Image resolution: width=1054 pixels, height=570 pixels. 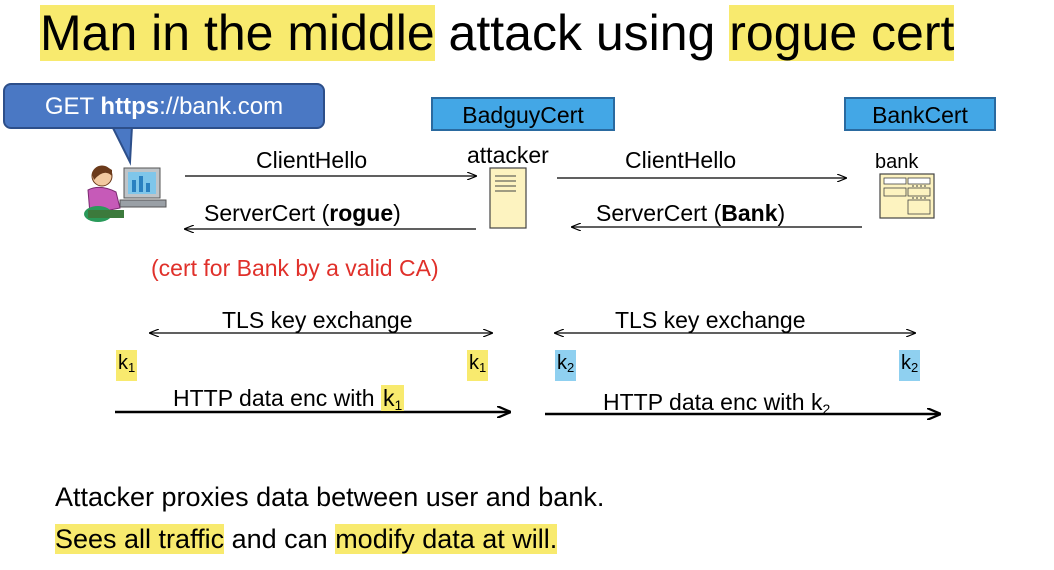 I want to click on http-left-key: k1, so click(x=392, y=399).